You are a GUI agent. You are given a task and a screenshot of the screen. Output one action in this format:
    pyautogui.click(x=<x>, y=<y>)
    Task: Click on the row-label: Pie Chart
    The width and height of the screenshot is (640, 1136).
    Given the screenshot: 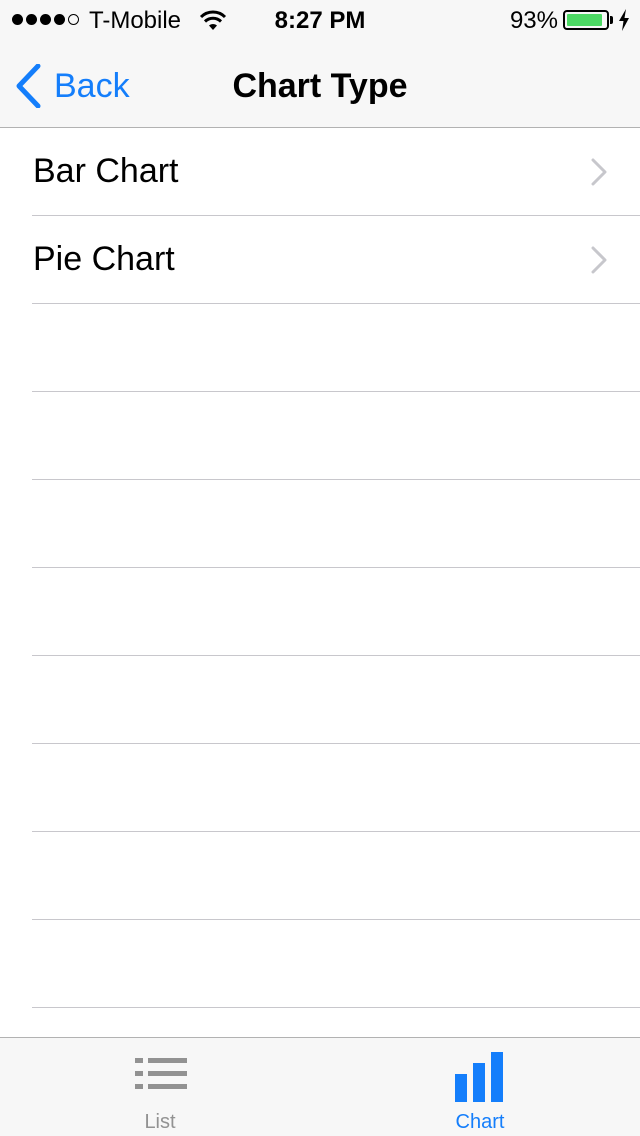 What is the action you would take?
    pyautogui.click(x=104, y=259)
    